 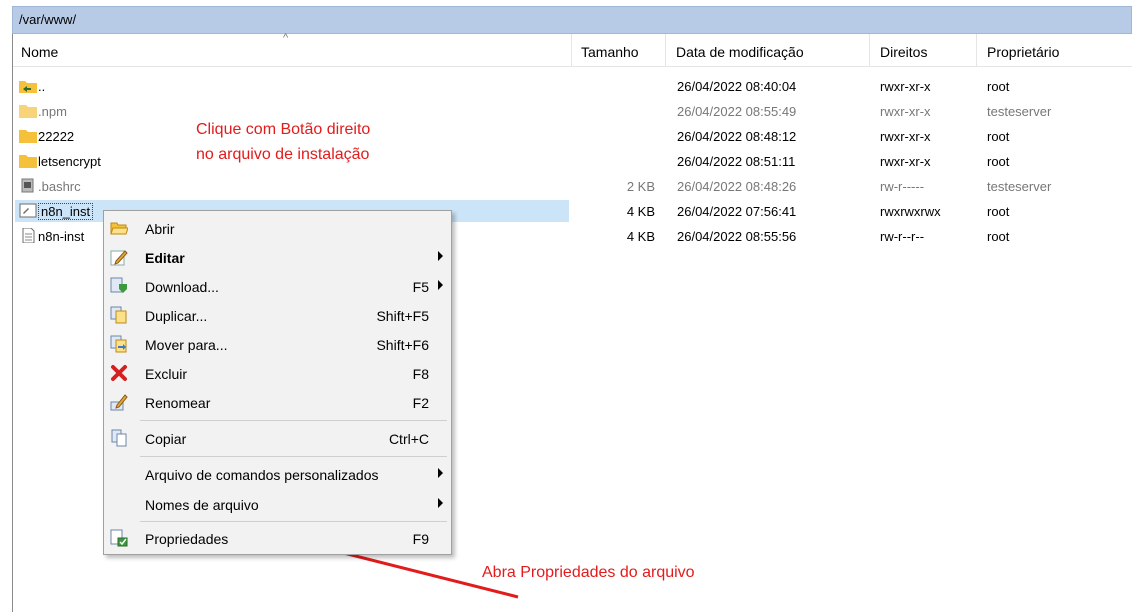 What do you see at coordinates (277, 315) in the screenshot?
I see `menu-item-duplicate: Duplicar... Shift+F5` at bounding box center [277, 315].